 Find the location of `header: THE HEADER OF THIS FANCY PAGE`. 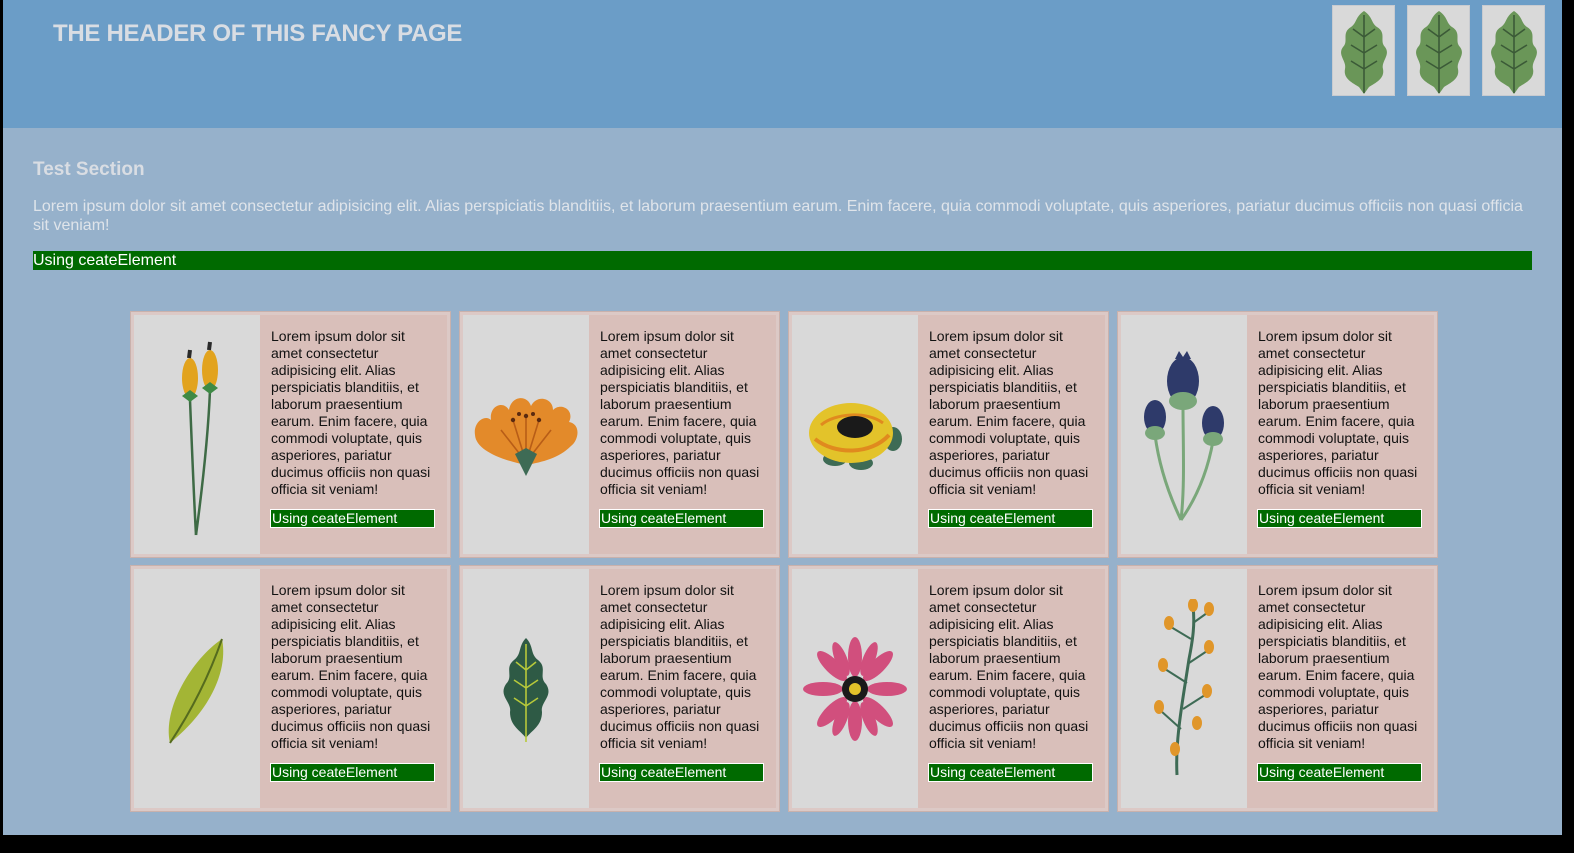

header: THE HEADER OF THIS FANCY PAGE is located at coordinates (782, 64).